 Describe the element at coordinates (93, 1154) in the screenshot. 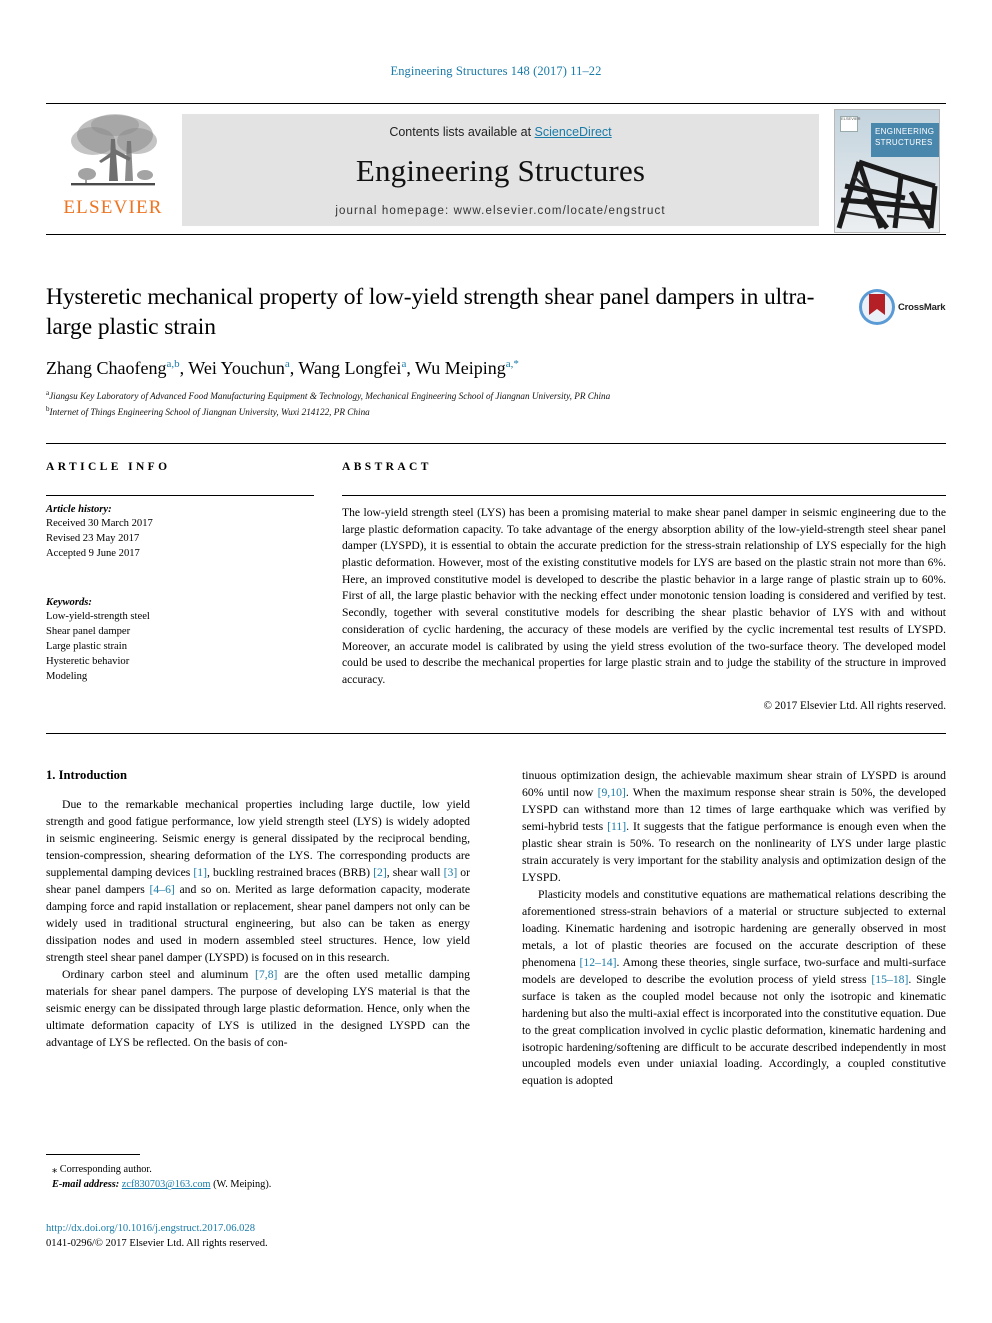

I see `footnote-rule` at that location.